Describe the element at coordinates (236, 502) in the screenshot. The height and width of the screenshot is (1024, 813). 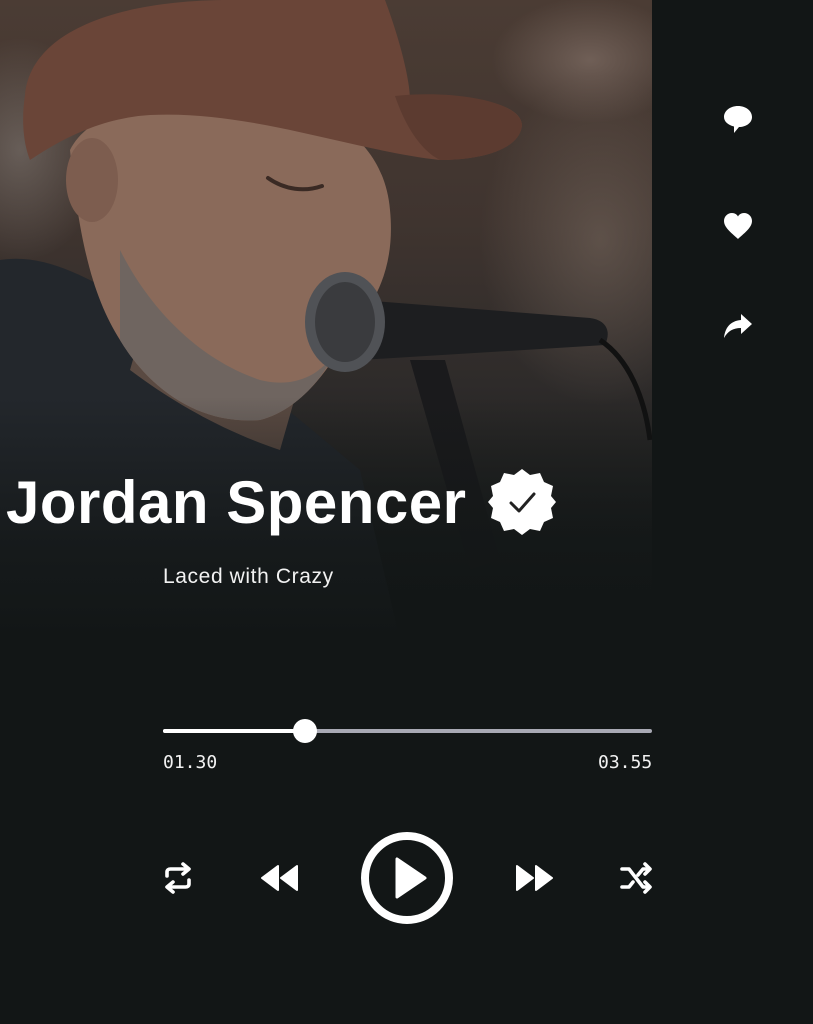
I see `artist-name: Jordan Spencer` at that location.